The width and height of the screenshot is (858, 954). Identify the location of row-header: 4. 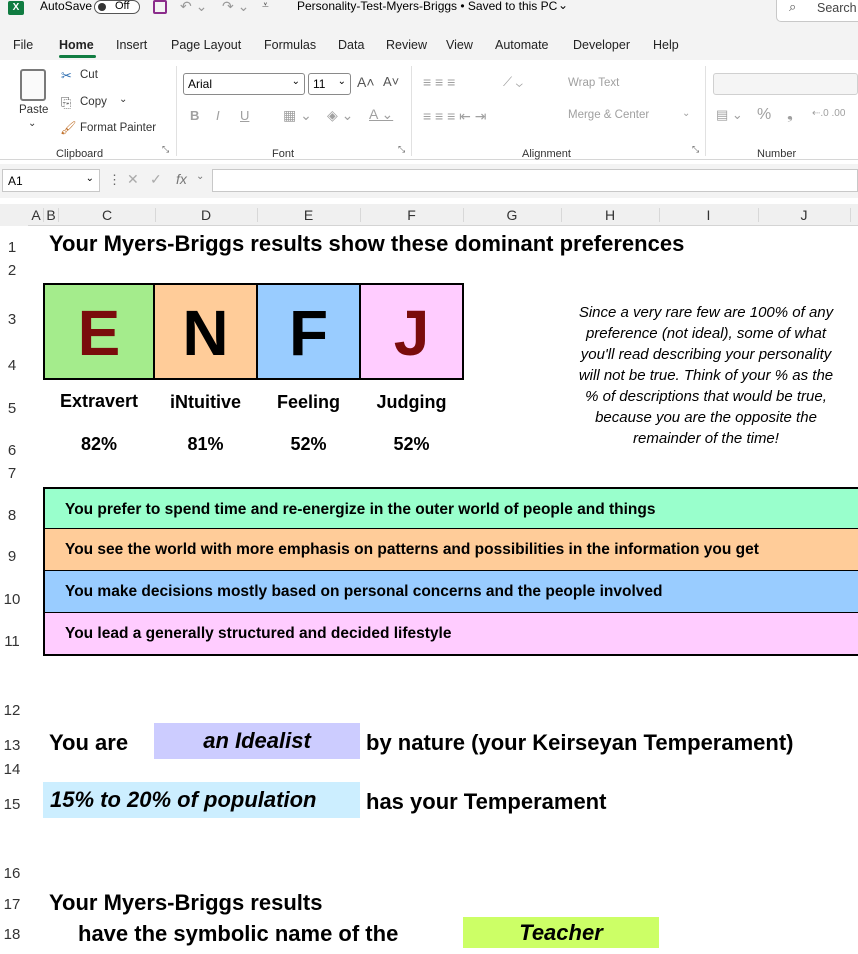
(12, 365).